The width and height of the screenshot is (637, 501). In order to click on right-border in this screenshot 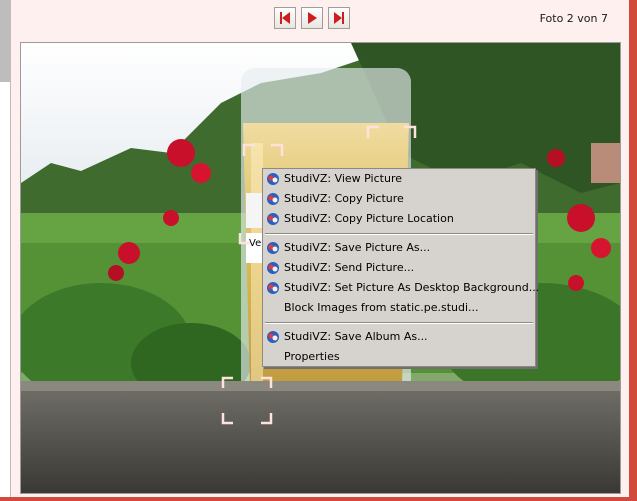, I will do `click(633, 250)`.